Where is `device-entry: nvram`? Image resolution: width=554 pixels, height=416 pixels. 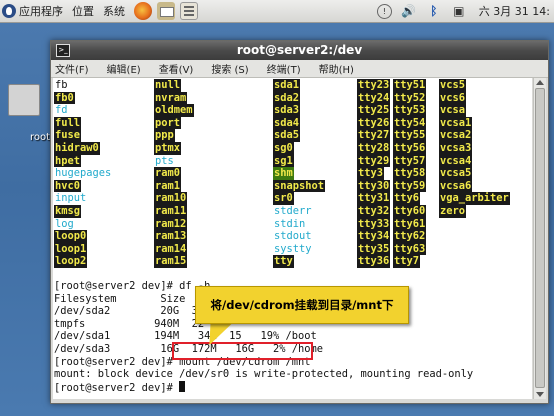 device-entry: nvram is located at coordinates (171, 98).